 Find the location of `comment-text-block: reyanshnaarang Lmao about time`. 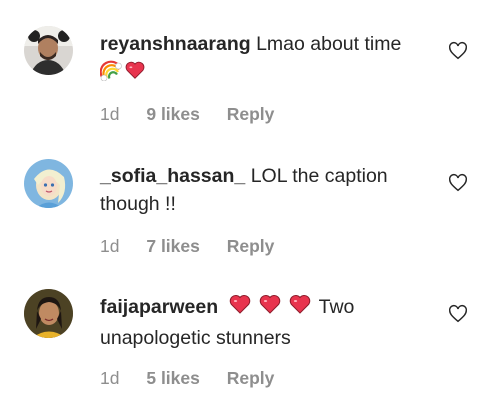

comment-text-block: reyanshnaarang Lmao about time is located at coordinates (267, 59).